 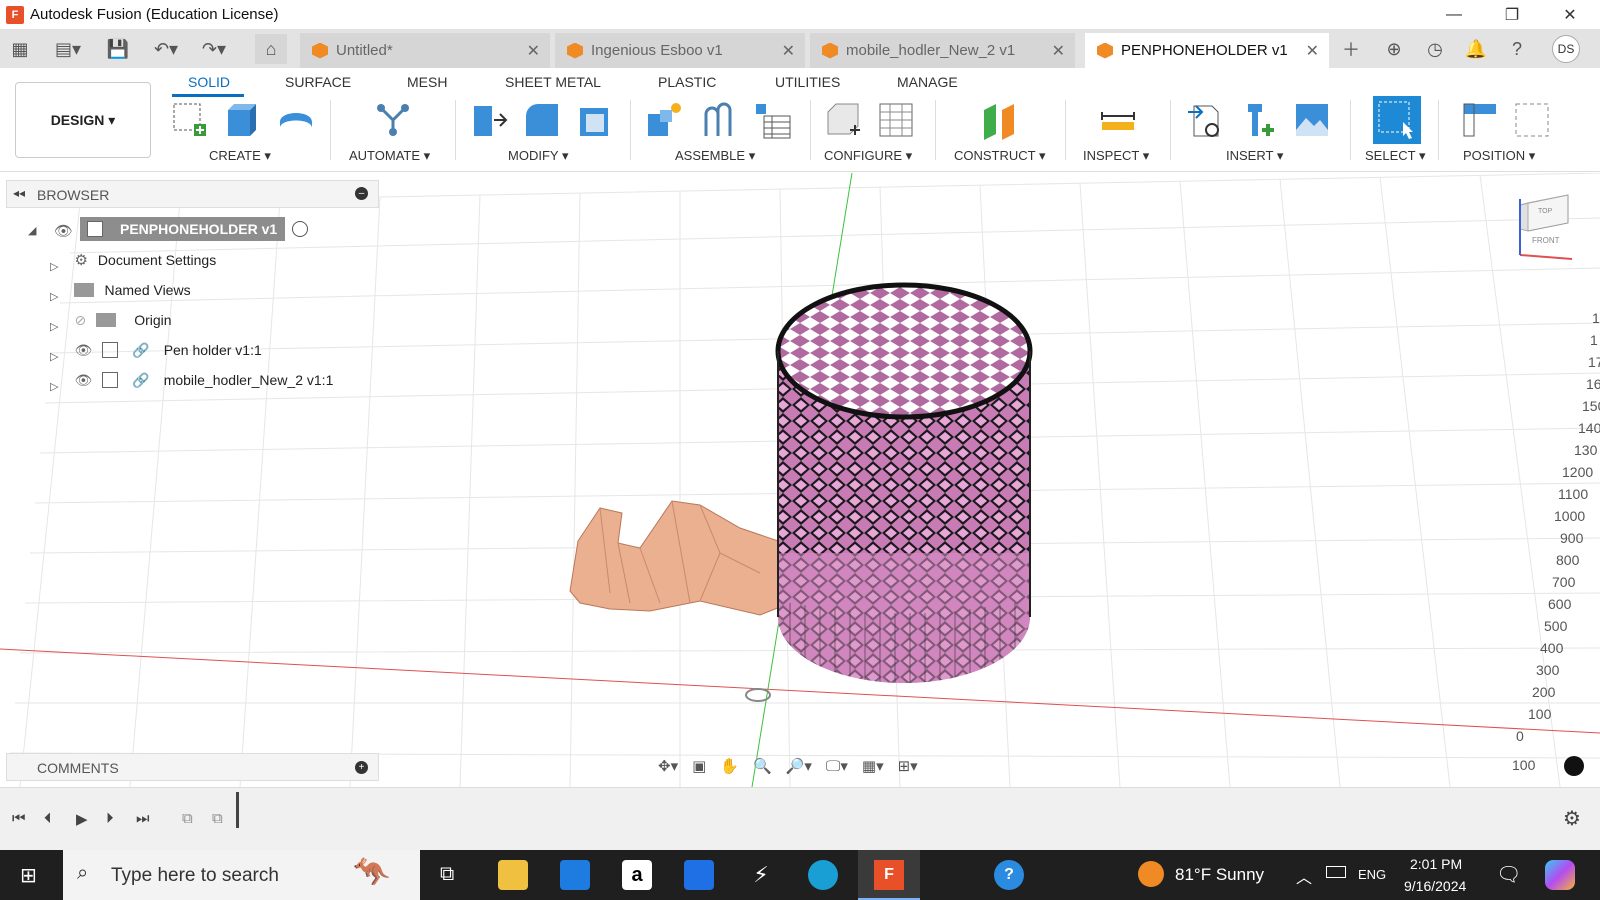 I want to click on tree-item-pen-holder: ▷ 👁 🔗 Pen holder v1:1, so click(x=153, y=350).